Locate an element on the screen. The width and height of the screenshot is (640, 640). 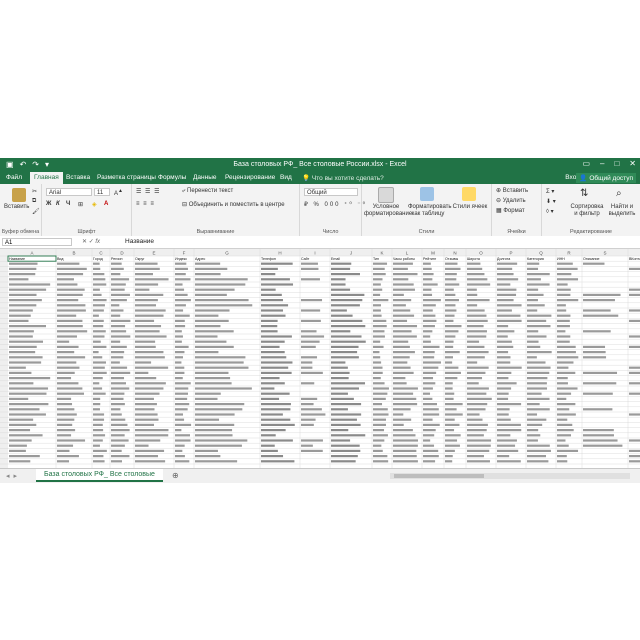
header-cell: Email is located at coordinates (335, 259).